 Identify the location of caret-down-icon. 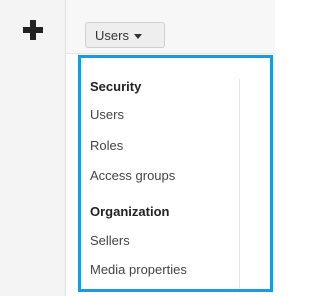
(137, 36).